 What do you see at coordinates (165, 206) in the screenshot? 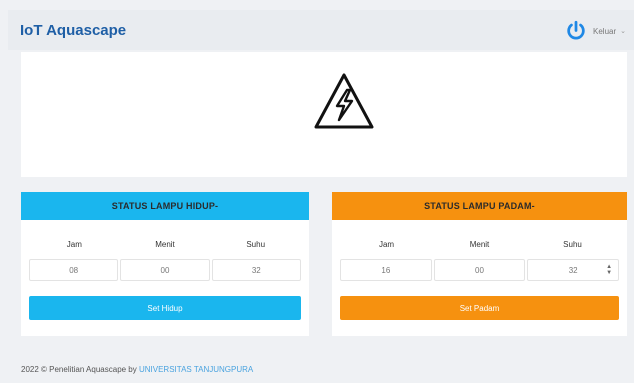
I see `lamp-on-title: STATUS LAMPU HIDUP-` at bounding box center [165, 206].